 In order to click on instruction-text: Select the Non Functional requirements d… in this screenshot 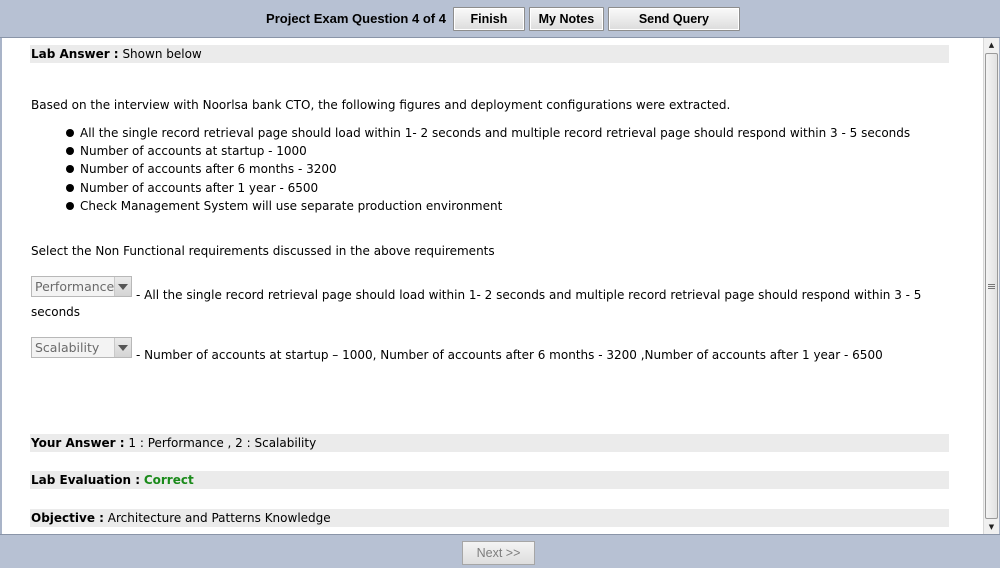, I will do `click(263, 251)`.